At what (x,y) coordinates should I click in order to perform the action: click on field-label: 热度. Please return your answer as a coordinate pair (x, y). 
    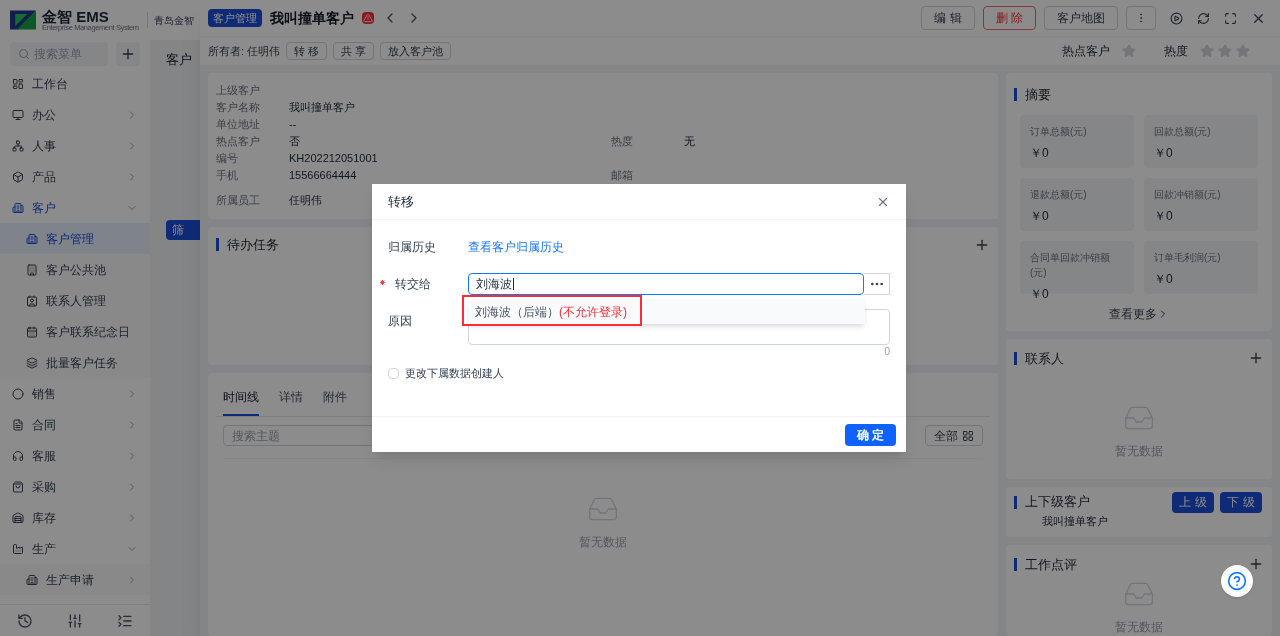
    Looking at the image, I should click on (622, 142).